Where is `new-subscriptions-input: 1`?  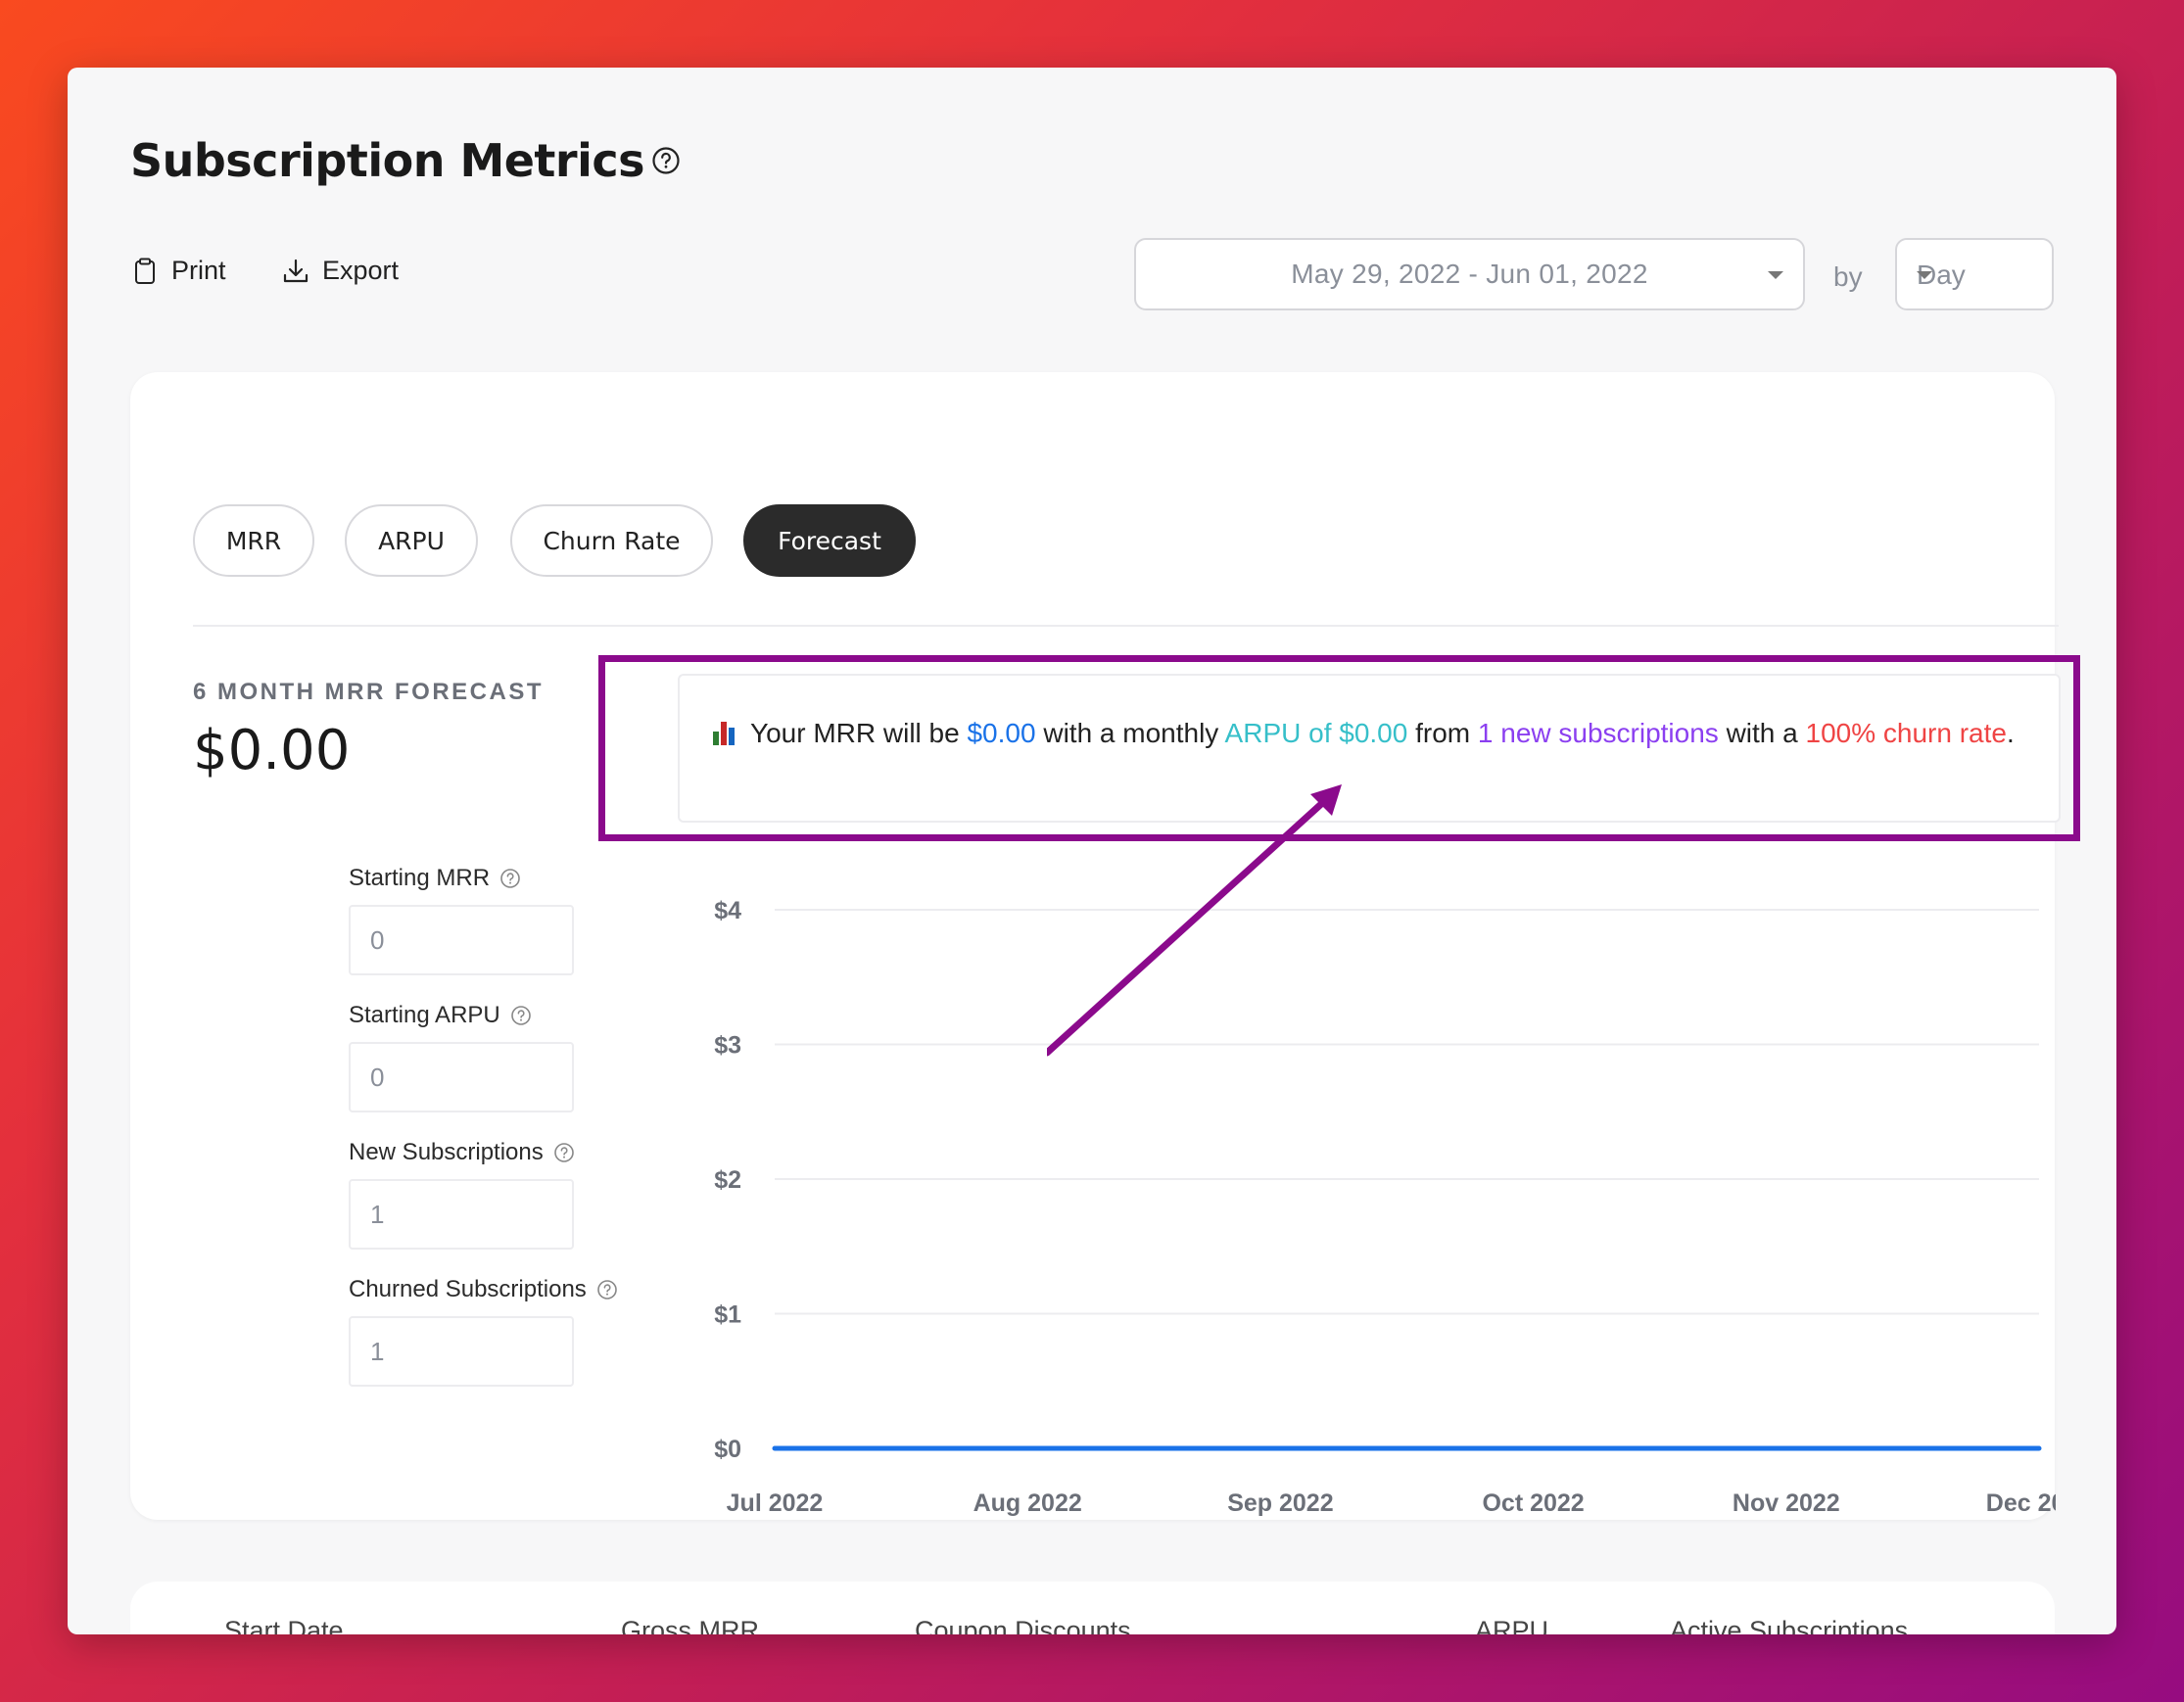
new-subscriptions-input: 1 is located at coordinates (461, 1215).